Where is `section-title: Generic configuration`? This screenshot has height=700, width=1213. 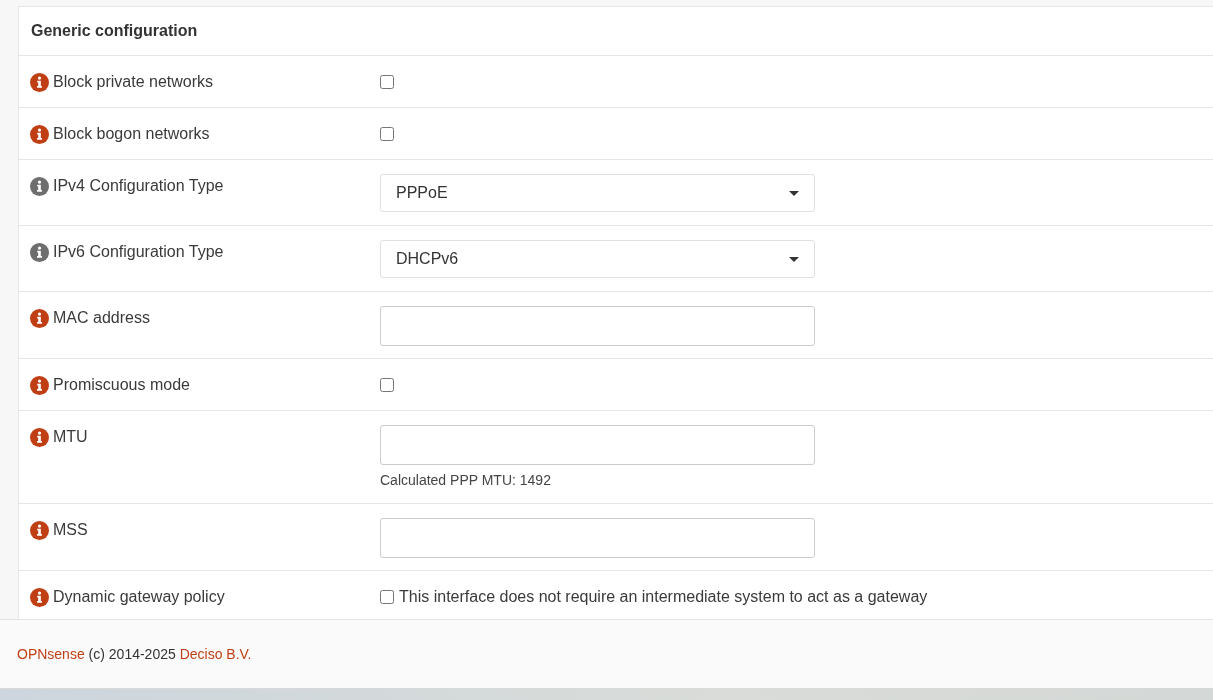 section-title: Generic configuration is located at coordinates (114, 31).